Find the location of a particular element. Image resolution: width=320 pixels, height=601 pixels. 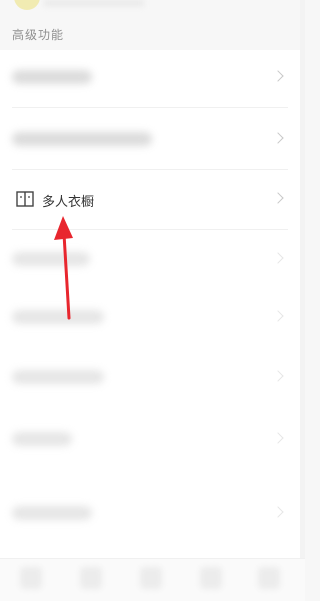

annotation-arrow-icon is located at coordinates (63, 268).